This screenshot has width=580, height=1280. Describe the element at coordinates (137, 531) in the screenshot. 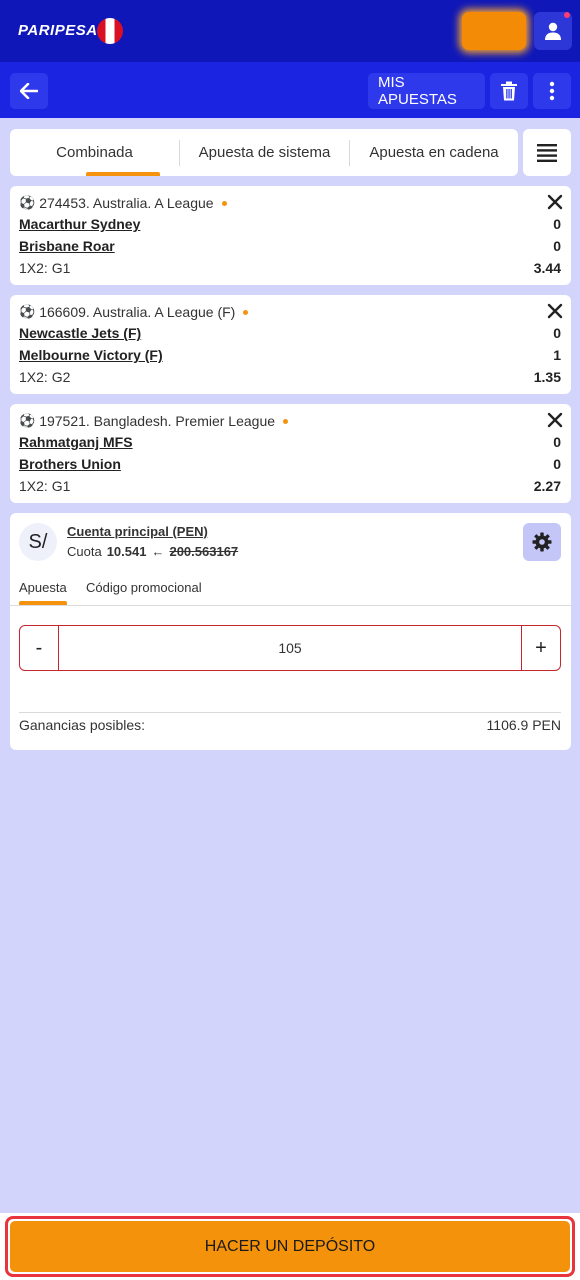

I see `account-link: Cuenta principal (PEN)` at that location.